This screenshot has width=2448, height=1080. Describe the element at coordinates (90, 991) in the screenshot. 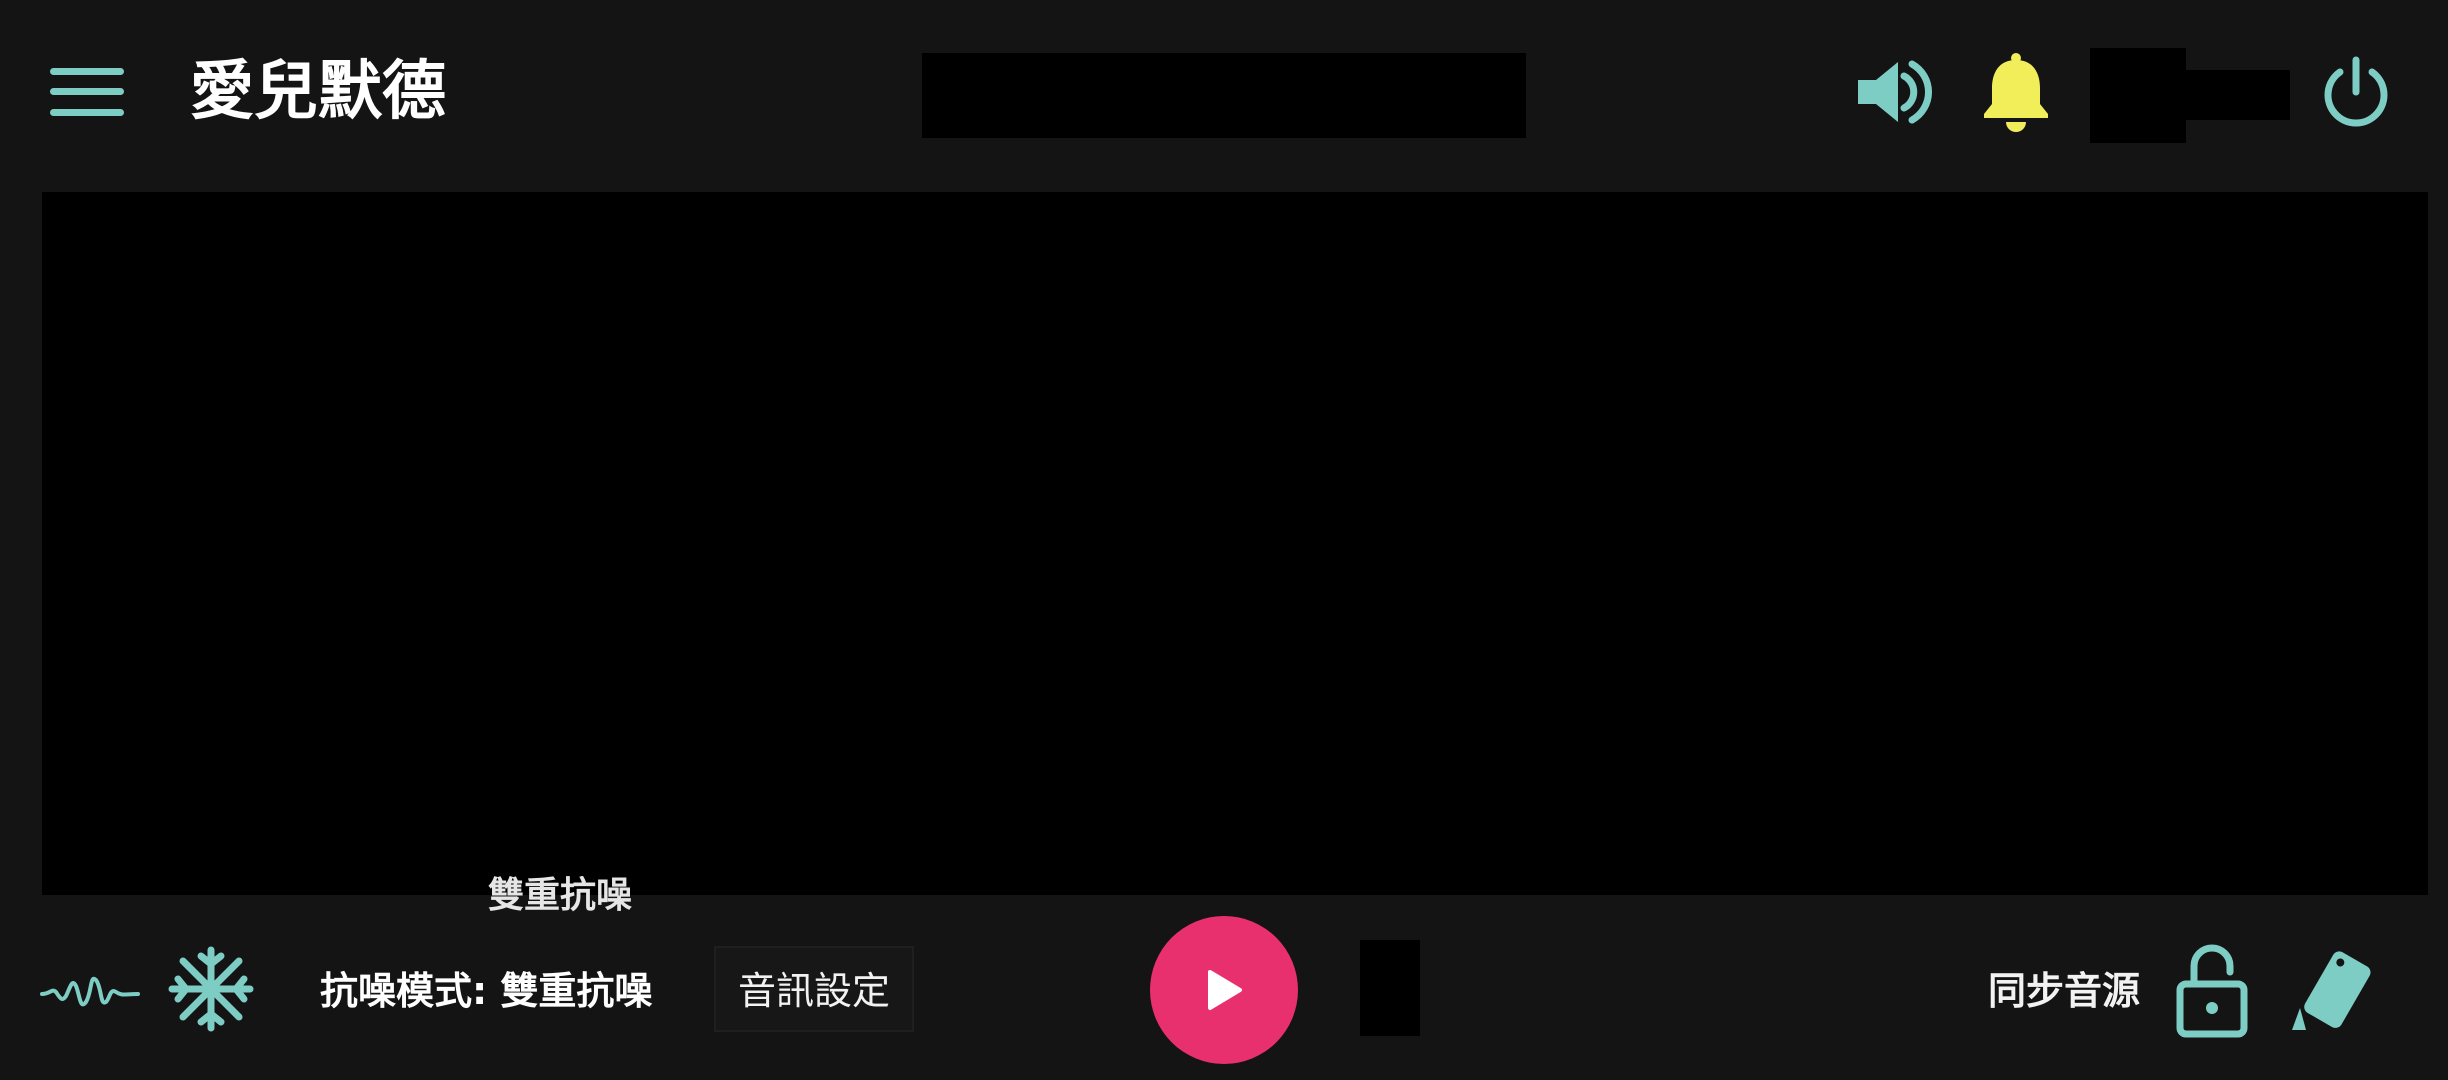

I see `waveform-icon` at that location.